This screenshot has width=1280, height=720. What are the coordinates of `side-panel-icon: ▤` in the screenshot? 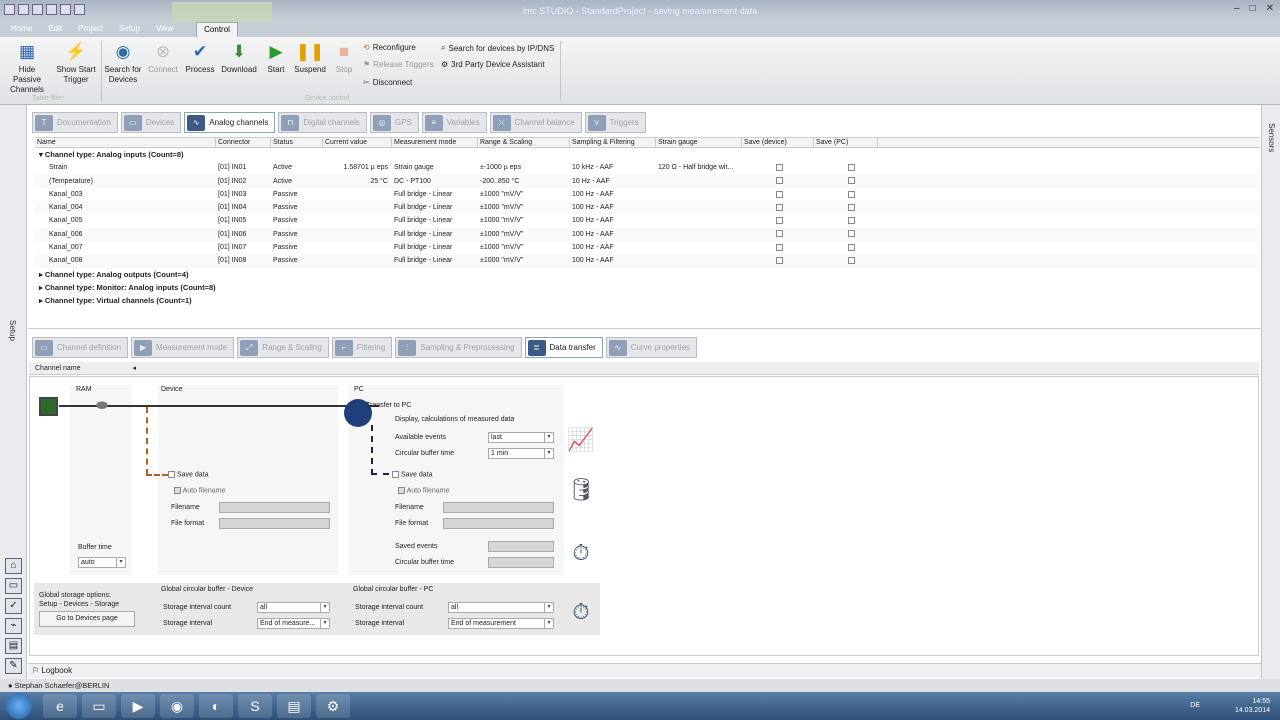 It's located at (13, 646).